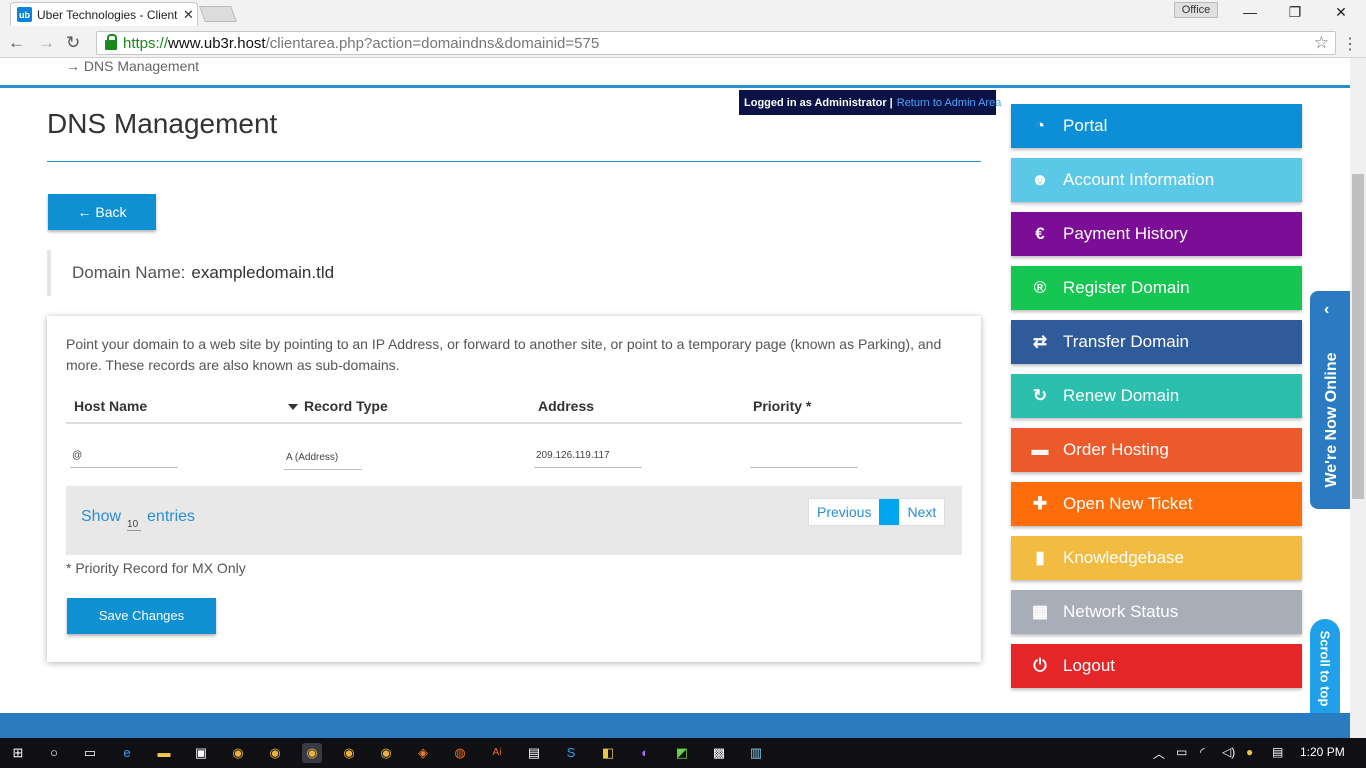 The image size is (1366, 768). I want to click on chrome-icon-2: ◉, so click(275, 753).